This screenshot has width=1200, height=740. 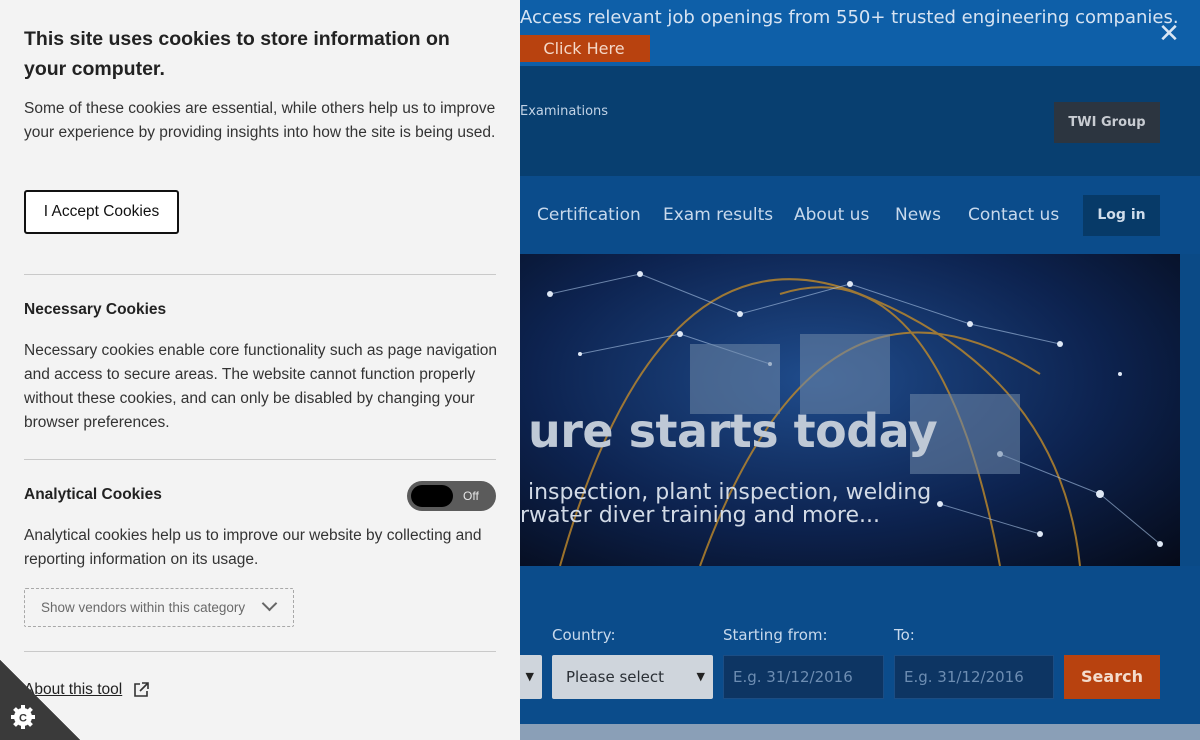 I want to click on chevron-down-icon, so click(x=269, y=603).